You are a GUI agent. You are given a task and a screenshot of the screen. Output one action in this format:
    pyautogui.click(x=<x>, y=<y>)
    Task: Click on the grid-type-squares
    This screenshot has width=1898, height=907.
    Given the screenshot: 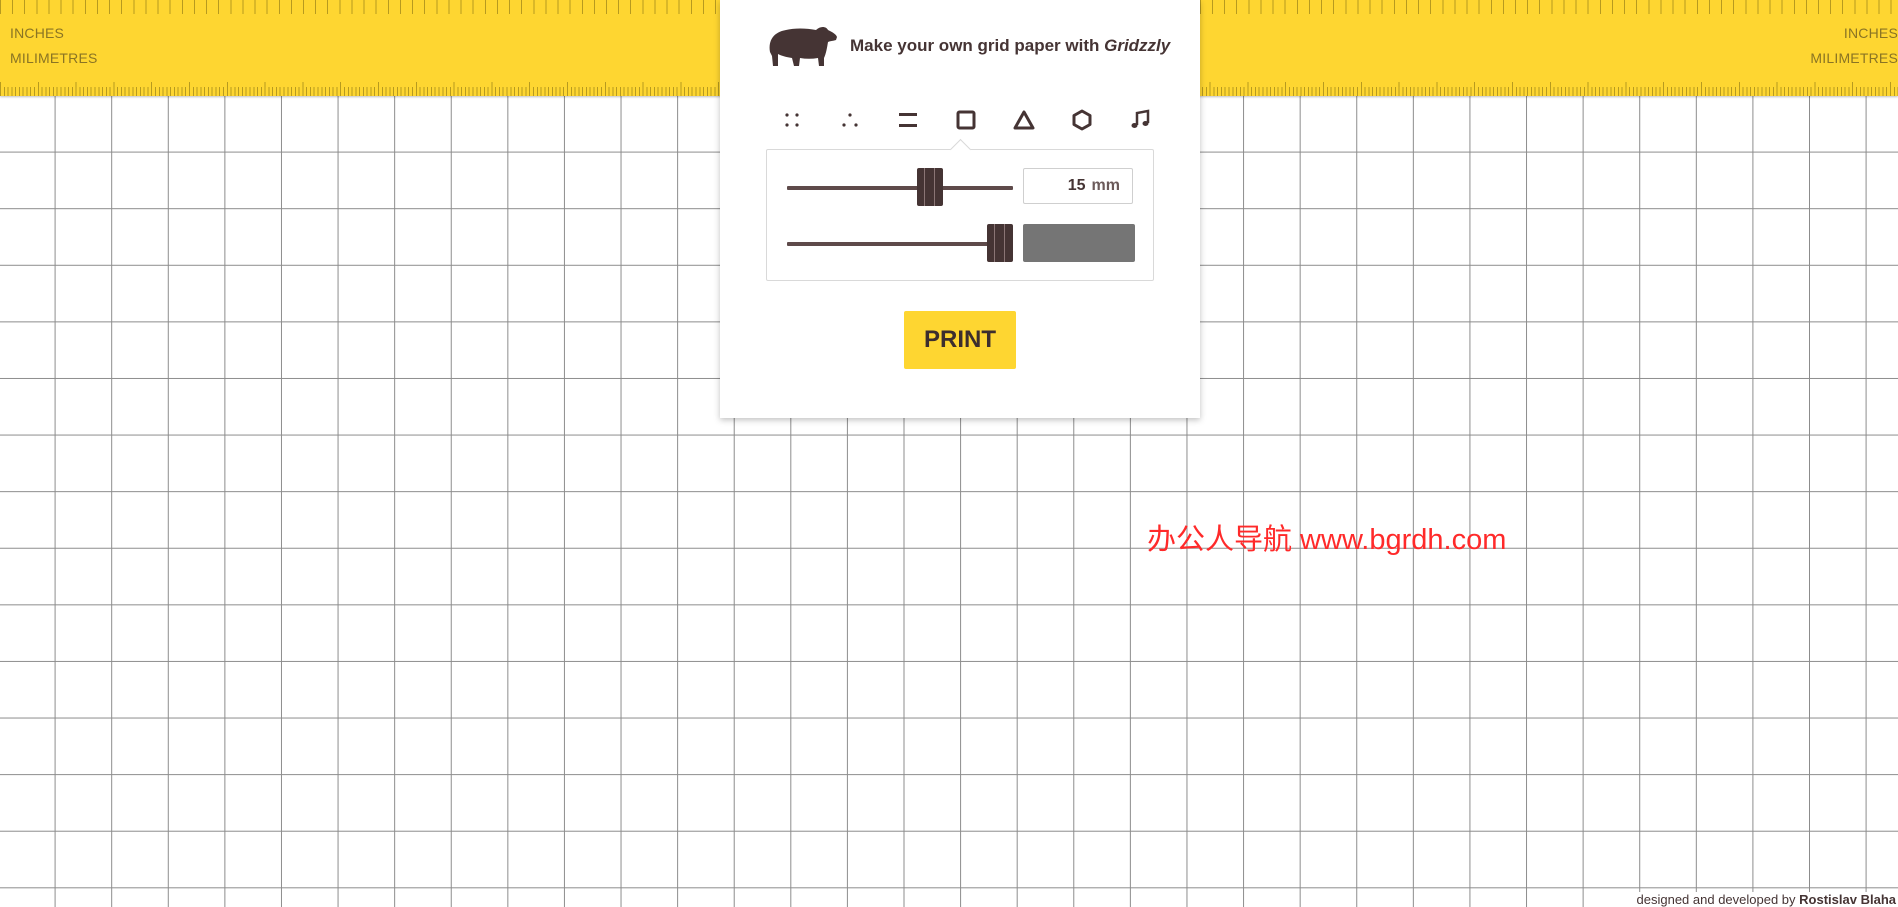 What is the action you would take?
    pyautogui.click(x=966, y=120)
    